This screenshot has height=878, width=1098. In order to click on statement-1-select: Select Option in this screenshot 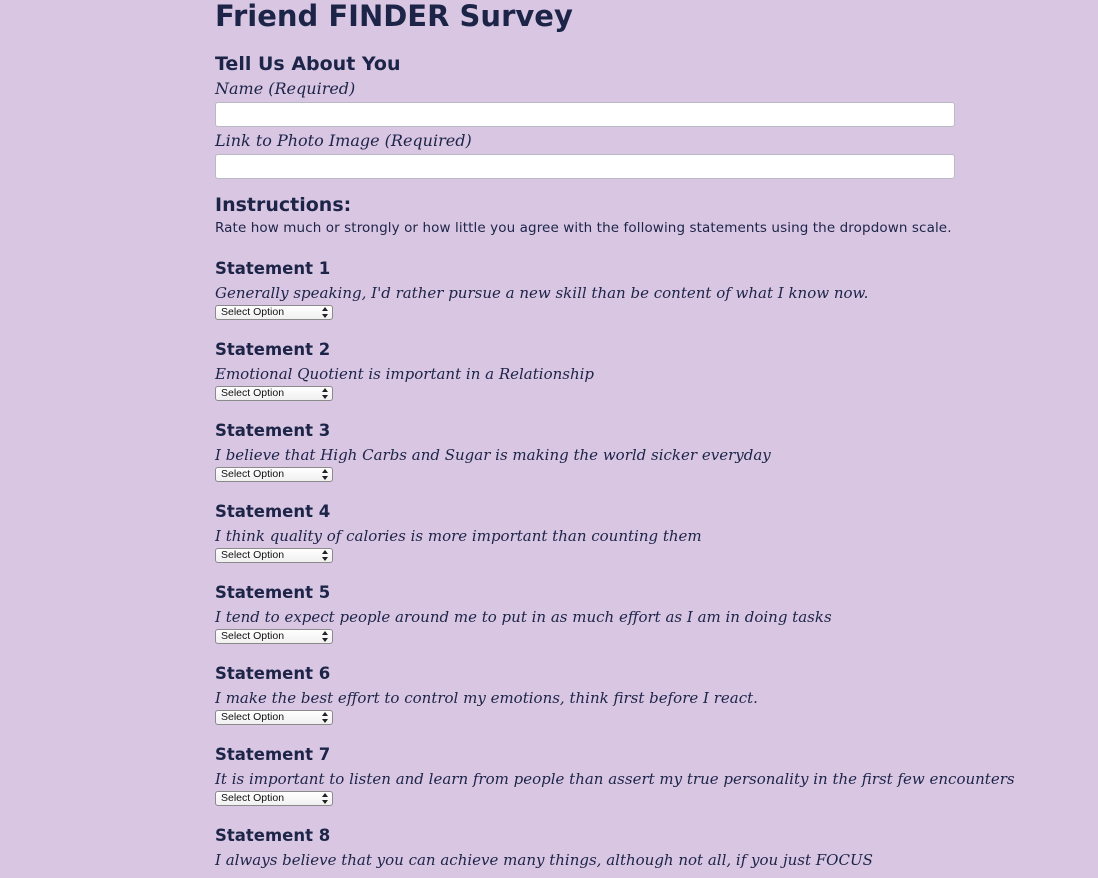, I will do `click(274, 312)`.